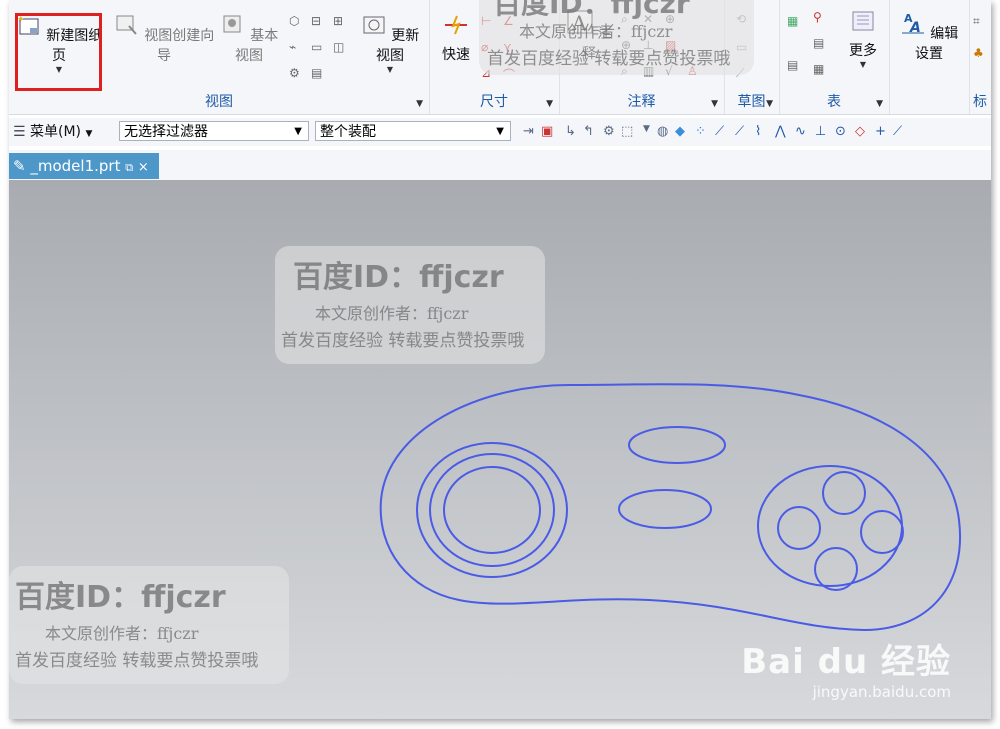  What do you see at coordinates (129, 167) in the screenshot?
I see `detach-icon: ⧉` at bounding box center [129, 167].